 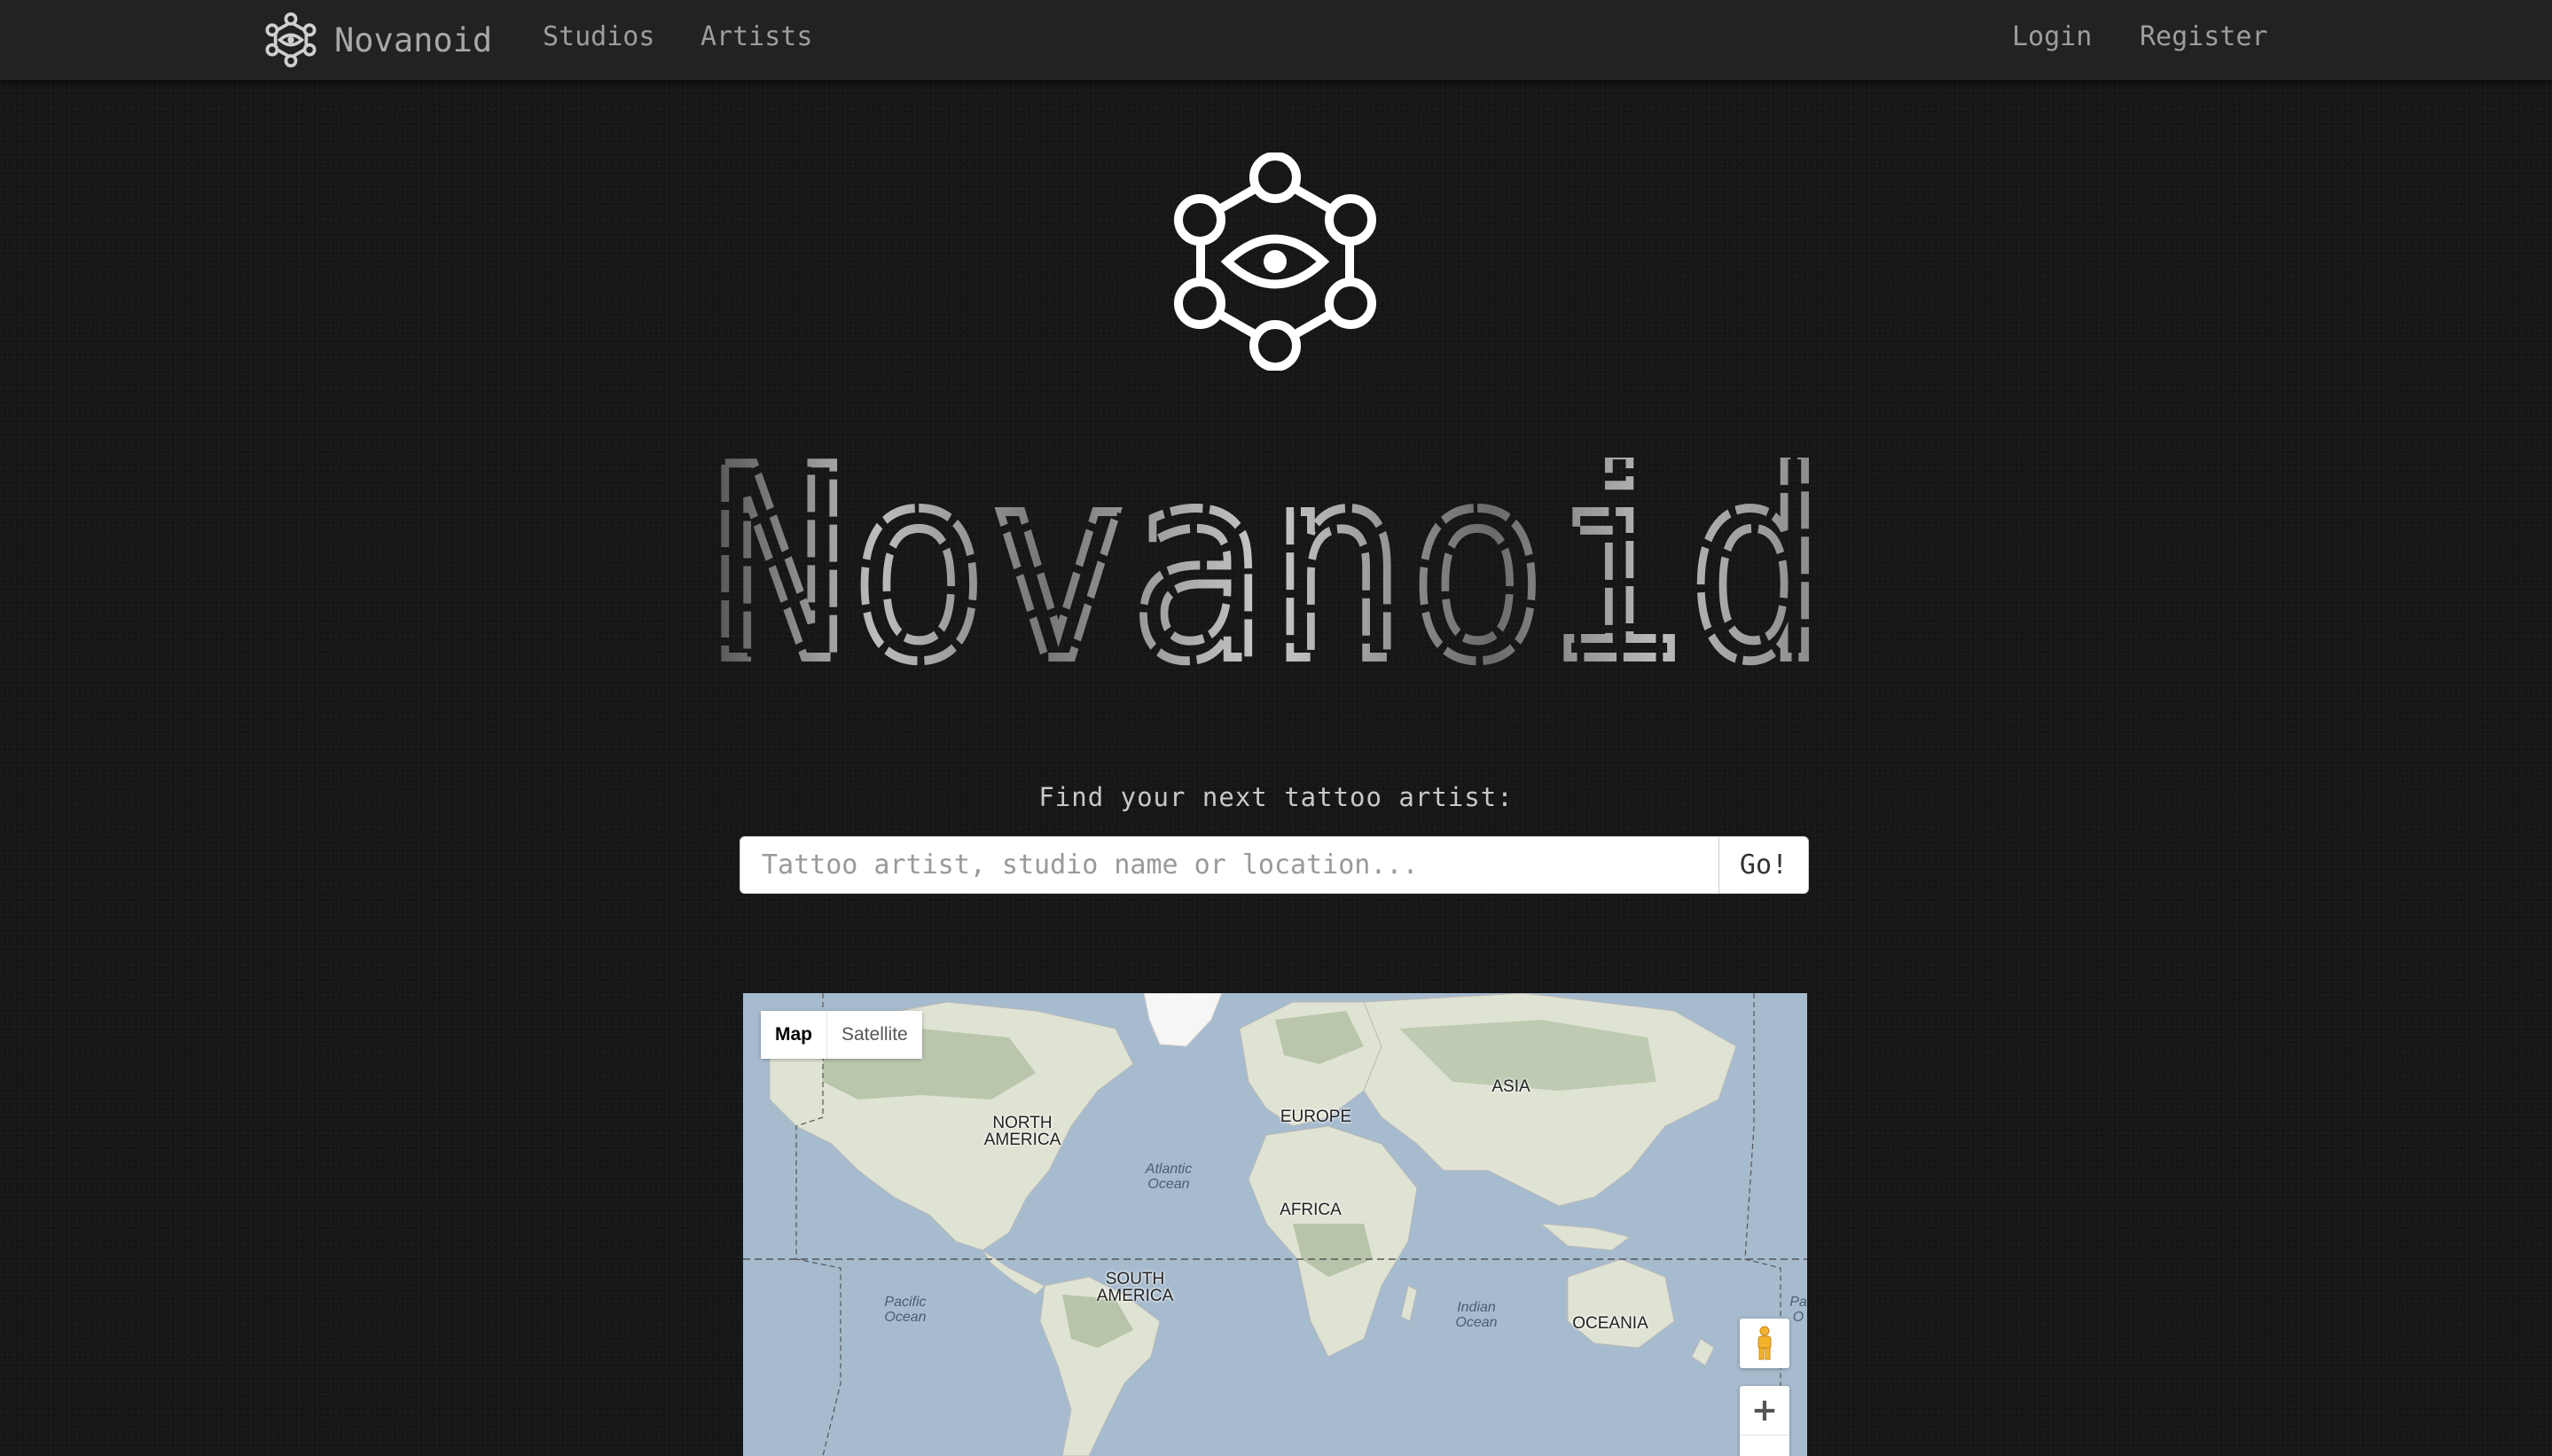 I want to click on novanoid-logo-icon, so click(x=291, y=39).